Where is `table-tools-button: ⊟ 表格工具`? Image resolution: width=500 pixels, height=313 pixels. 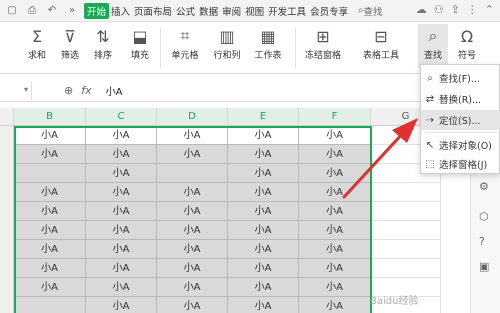
table-tools-button: ⊟ 表格工具 is located at coordinates (381, 43).